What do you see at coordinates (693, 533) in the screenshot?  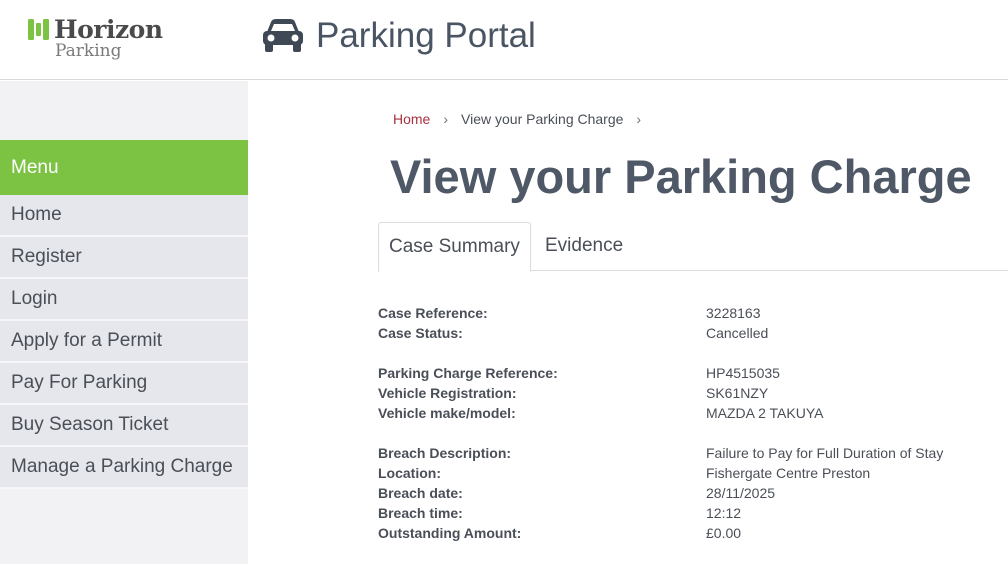 I see `detail-row-outstanding-amount: Outstanding Amount: £0.00` at bounding box center [693, 533].